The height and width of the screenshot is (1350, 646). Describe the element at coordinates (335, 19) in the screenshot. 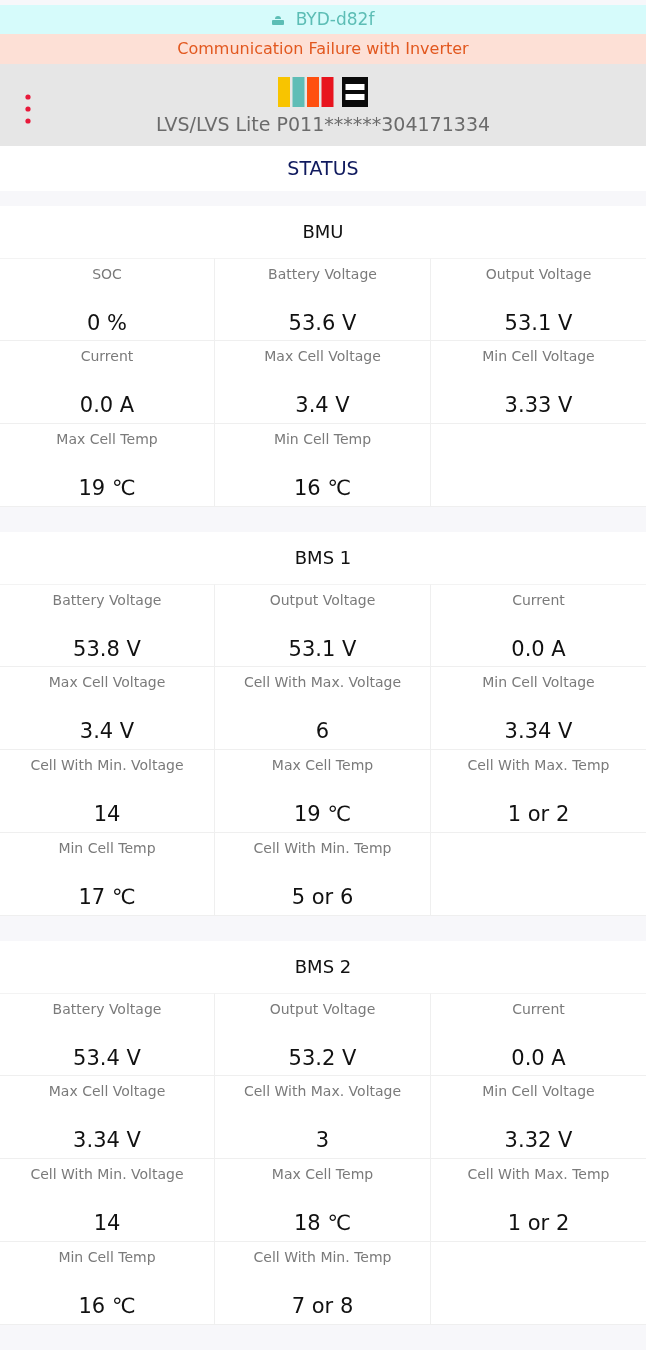

I see `network-name: BYD-d82f` at that location.